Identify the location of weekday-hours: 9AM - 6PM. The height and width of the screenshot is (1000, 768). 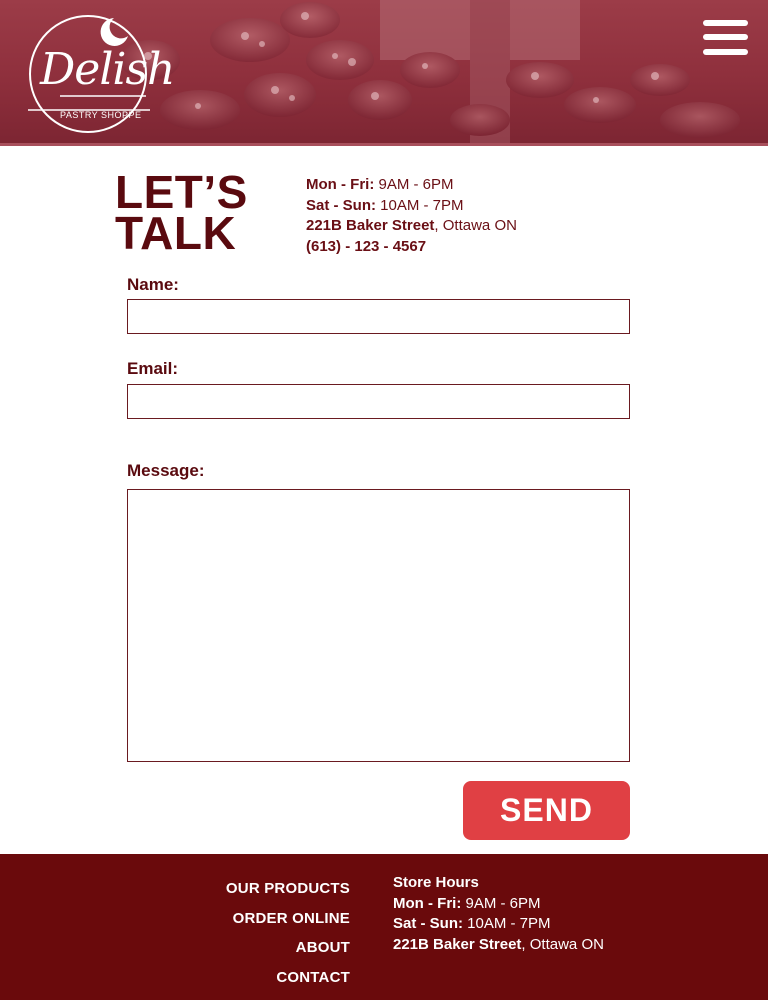
(414, 184).